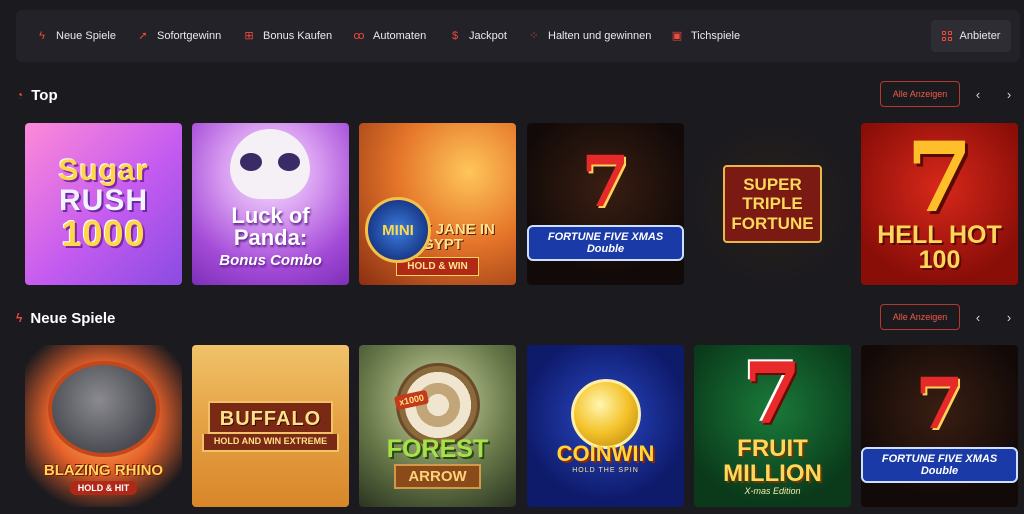  Describe the element at coordinates (605, 413) in the screenshot. I see `coin-image` at that location.